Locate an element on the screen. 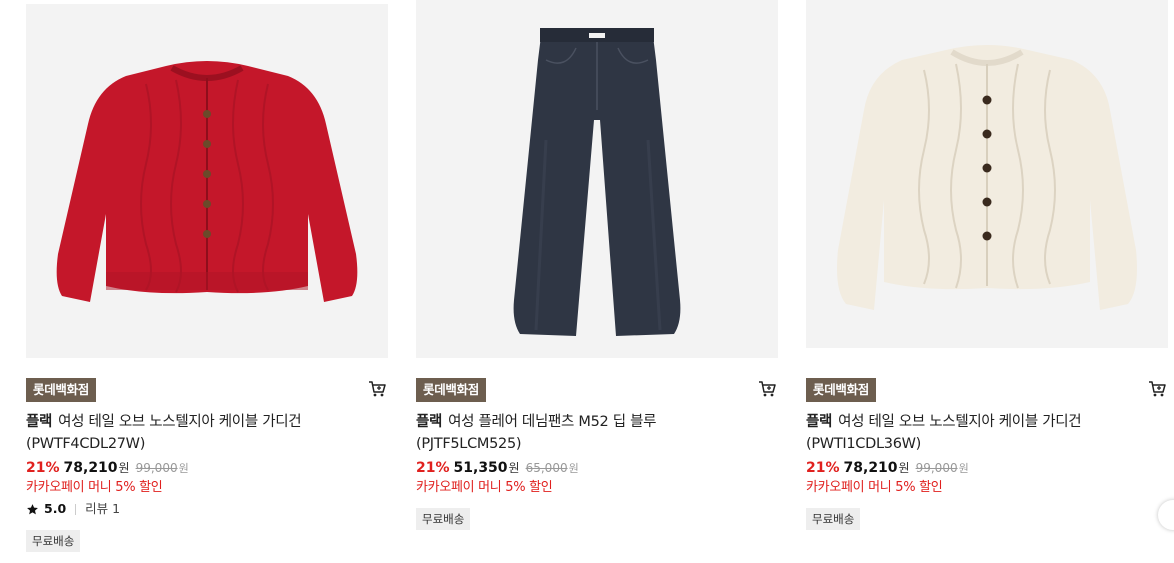 The height and width of the screenshot is (563, 1174). red-cardigan-image is located at coordinates (207, 181).